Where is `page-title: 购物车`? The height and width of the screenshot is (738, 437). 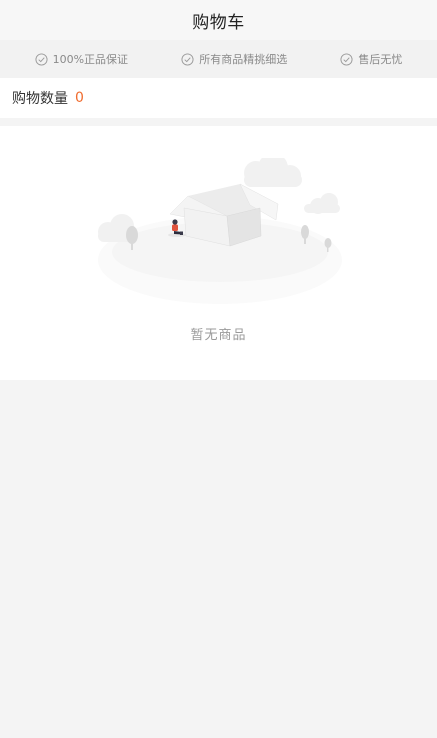
page-title: 购物车 is located at coordinates (218, 22).